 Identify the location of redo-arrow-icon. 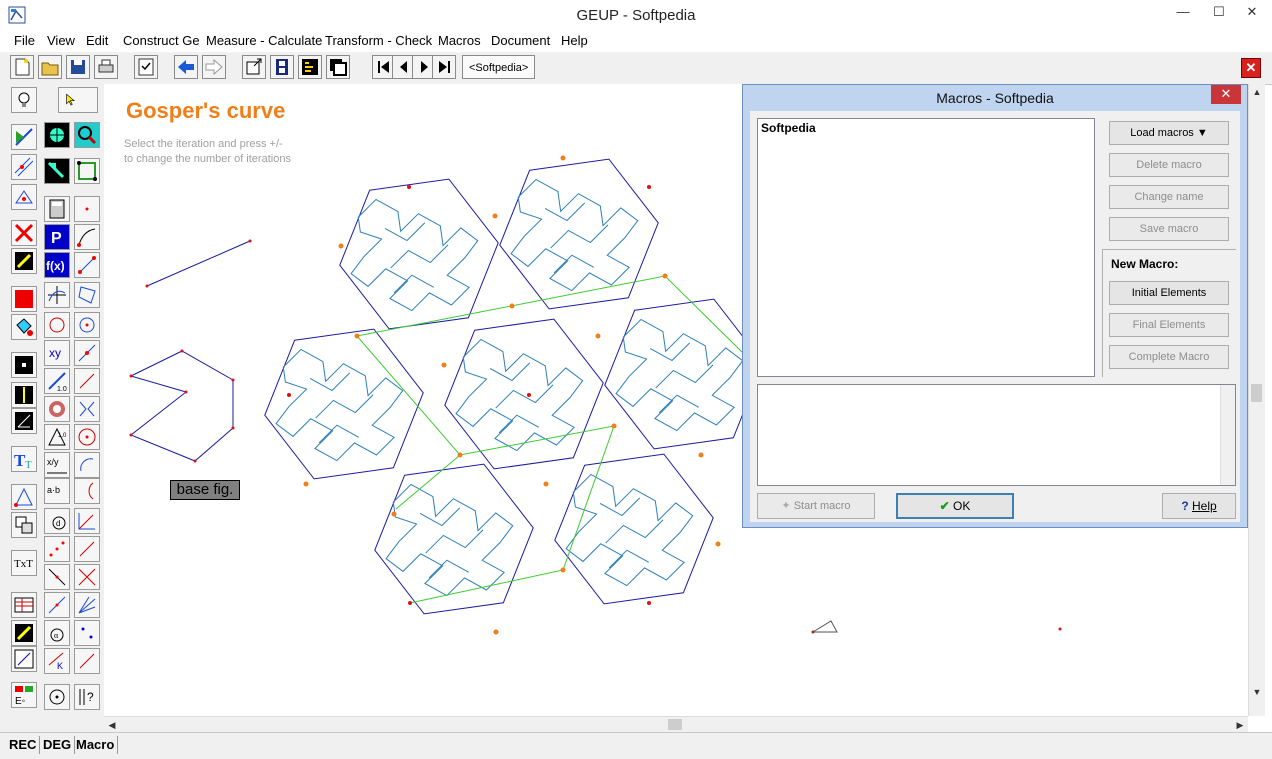
(214, 67).